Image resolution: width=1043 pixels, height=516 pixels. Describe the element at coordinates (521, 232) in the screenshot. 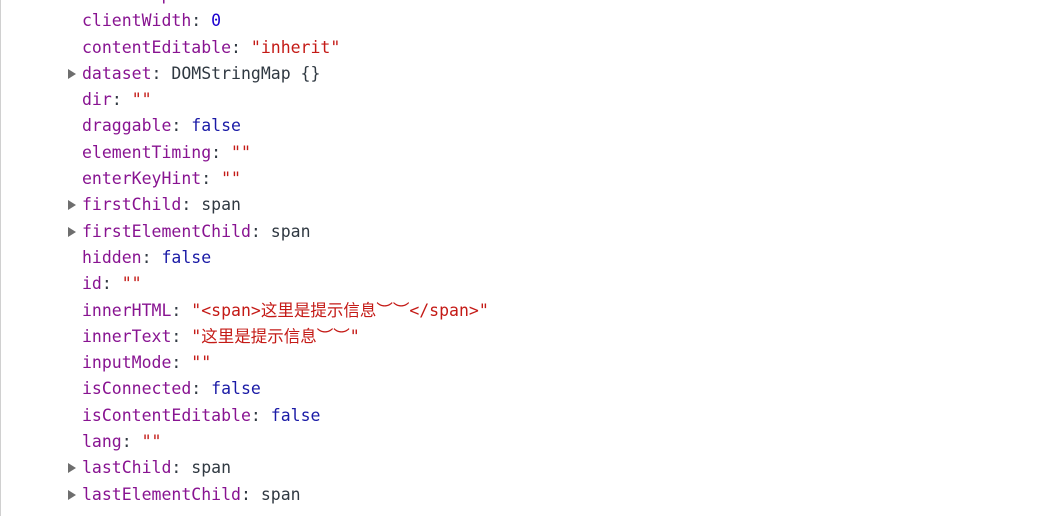

I see `property-row-firstElementChild: firstElementChild: span` at that location.